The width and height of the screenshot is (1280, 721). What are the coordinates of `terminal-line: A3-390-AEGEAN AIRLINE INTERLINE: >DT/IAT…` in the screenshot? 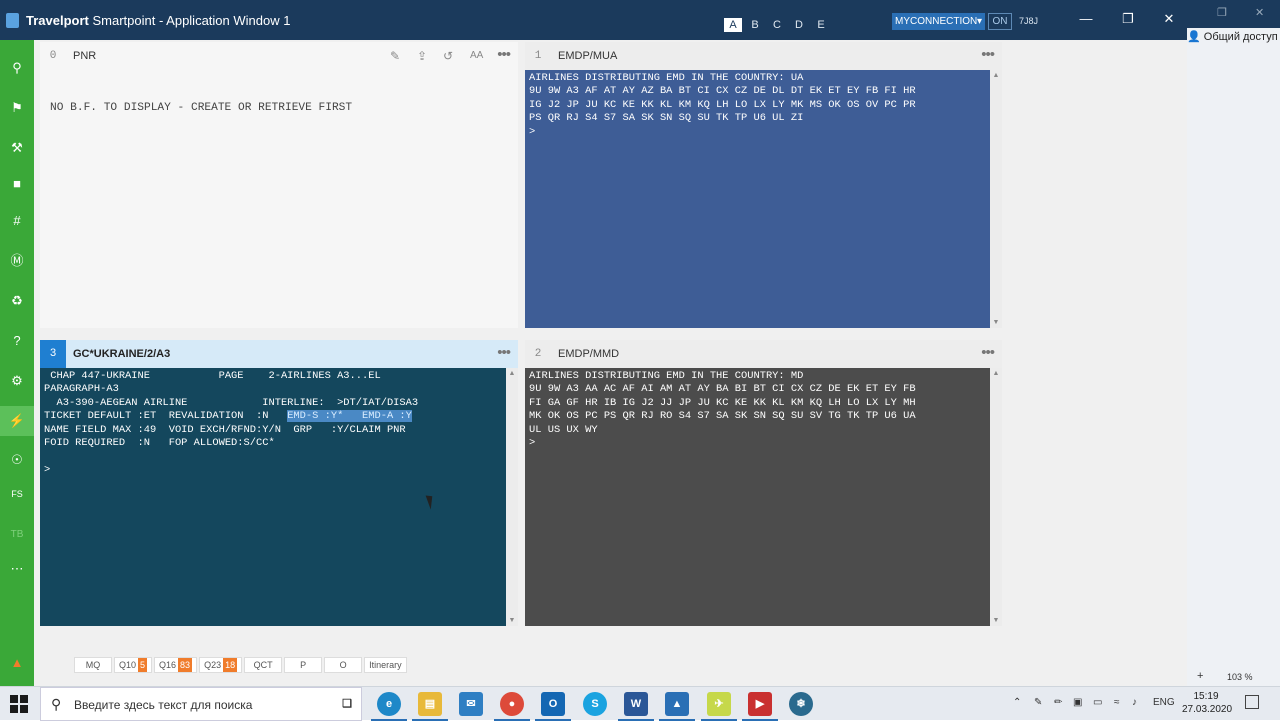 It's located at (231, 402).